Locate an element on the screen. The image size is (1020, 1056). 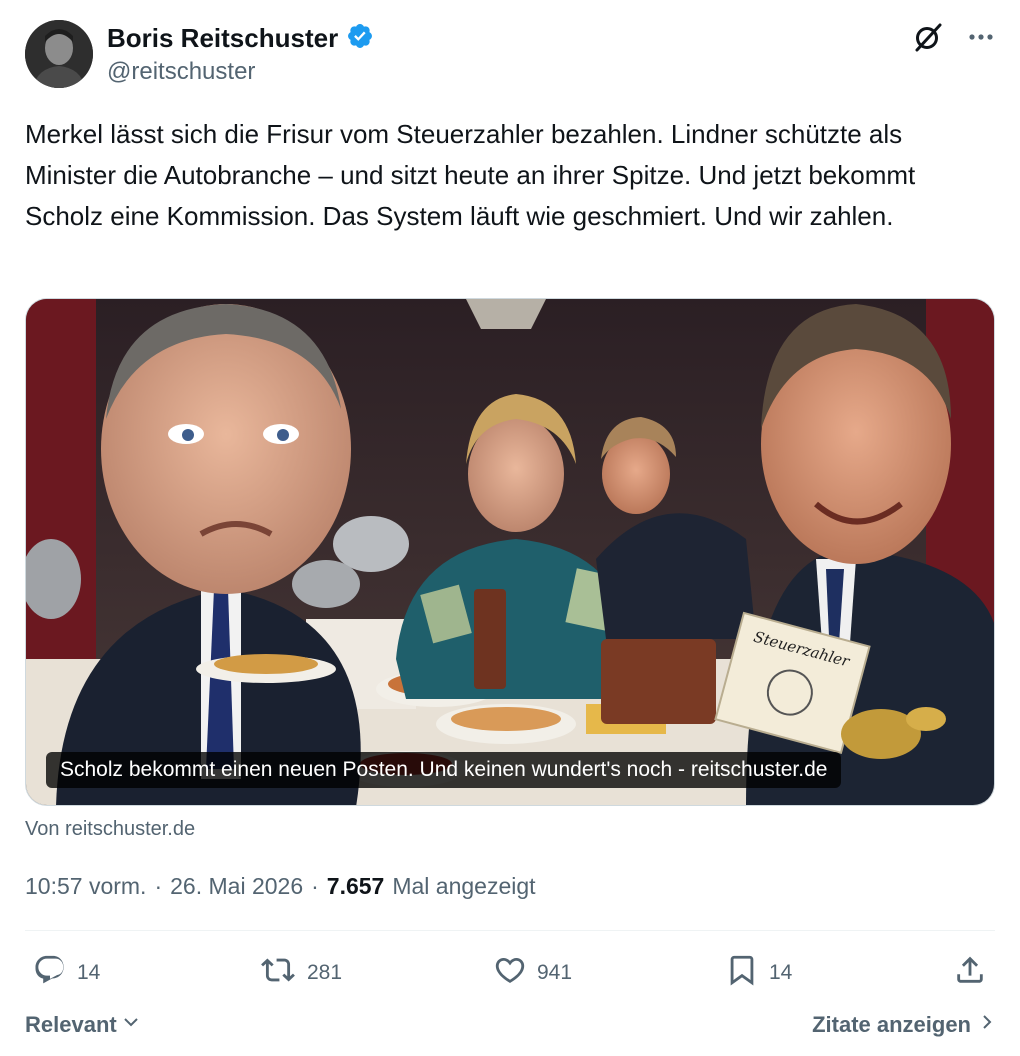
bookmark-icon is located at coordinates (742, 973).